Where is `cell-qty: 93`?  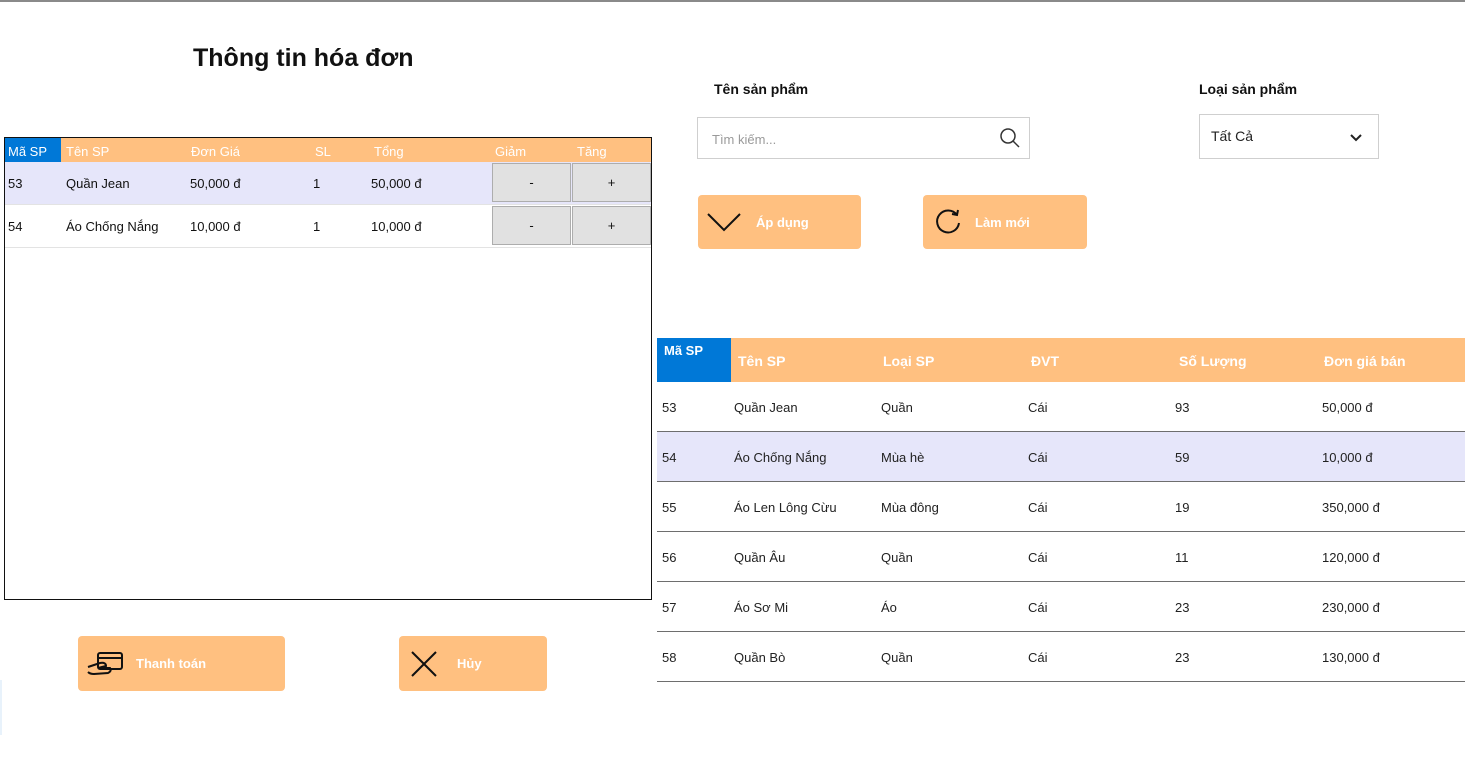
cell-qty: 93 is located at coordinates (1182, 407).